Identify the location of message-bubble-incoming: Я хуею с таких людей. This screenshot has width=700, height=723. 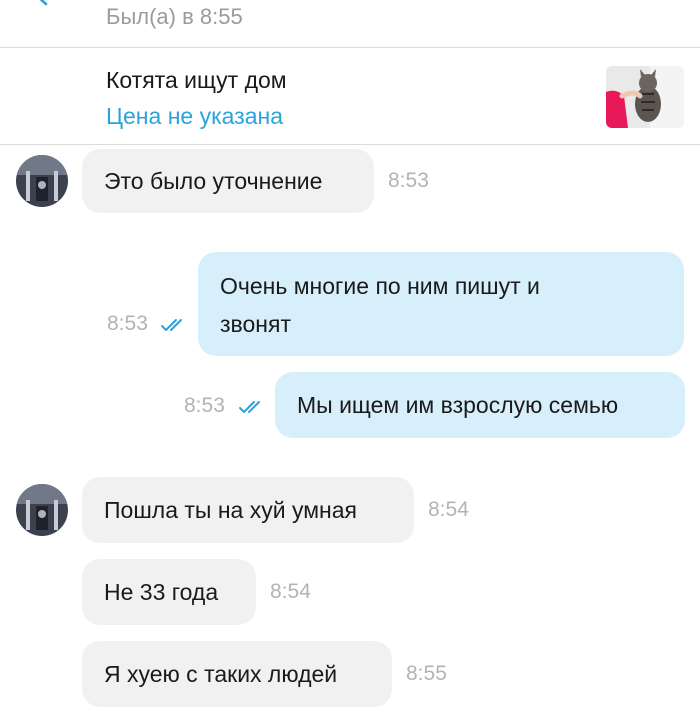
(237, 674).